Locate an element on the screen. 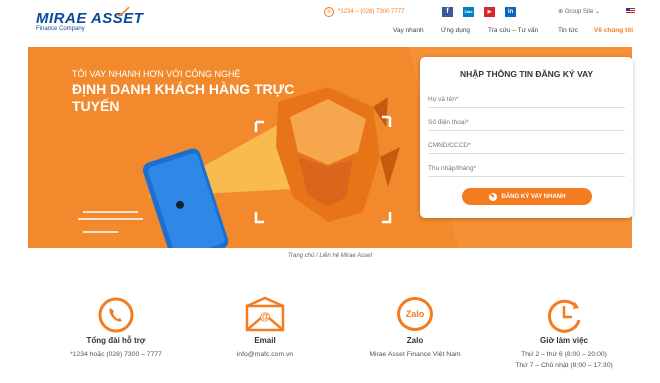 This screenshot has height=383, width=660. hours-weekday: Thứ 2 – thứ 6 (8:00 – 20:00) is located at coordinates (564, 354).